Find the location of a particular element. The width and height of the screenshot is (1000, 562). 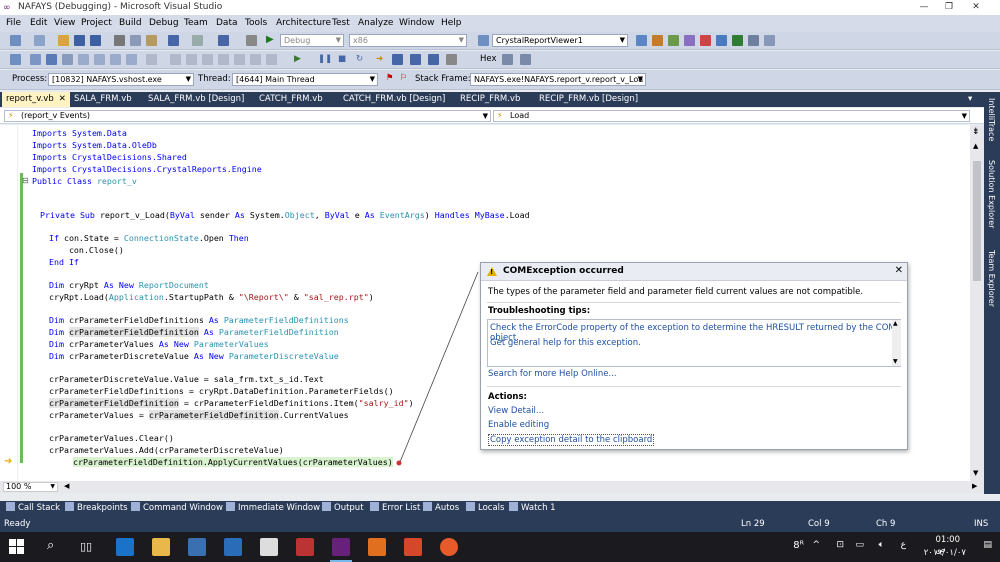

thread-dropdown: [4644] Main Thread ▼ is located at coordinates (305, 79).